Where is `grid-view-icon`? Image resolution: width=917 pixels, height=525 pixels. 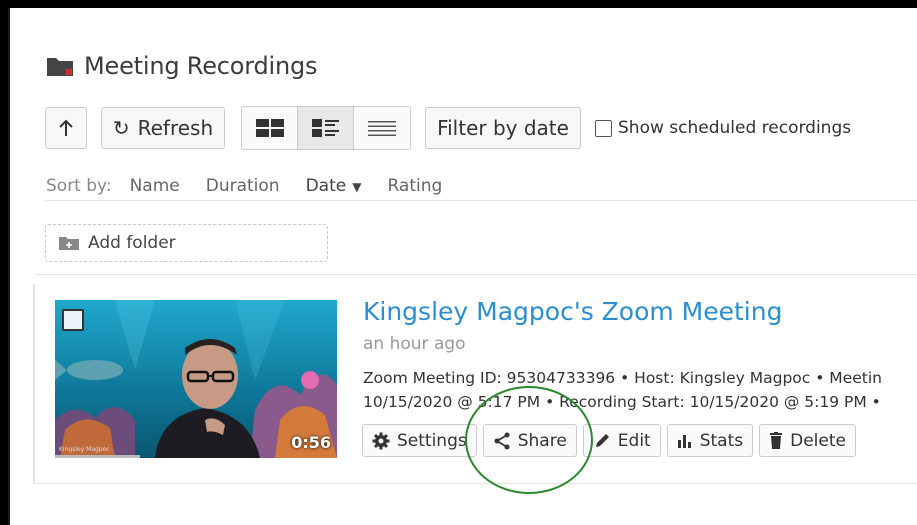
grid-view-icon is located at coordinates (269, 128).